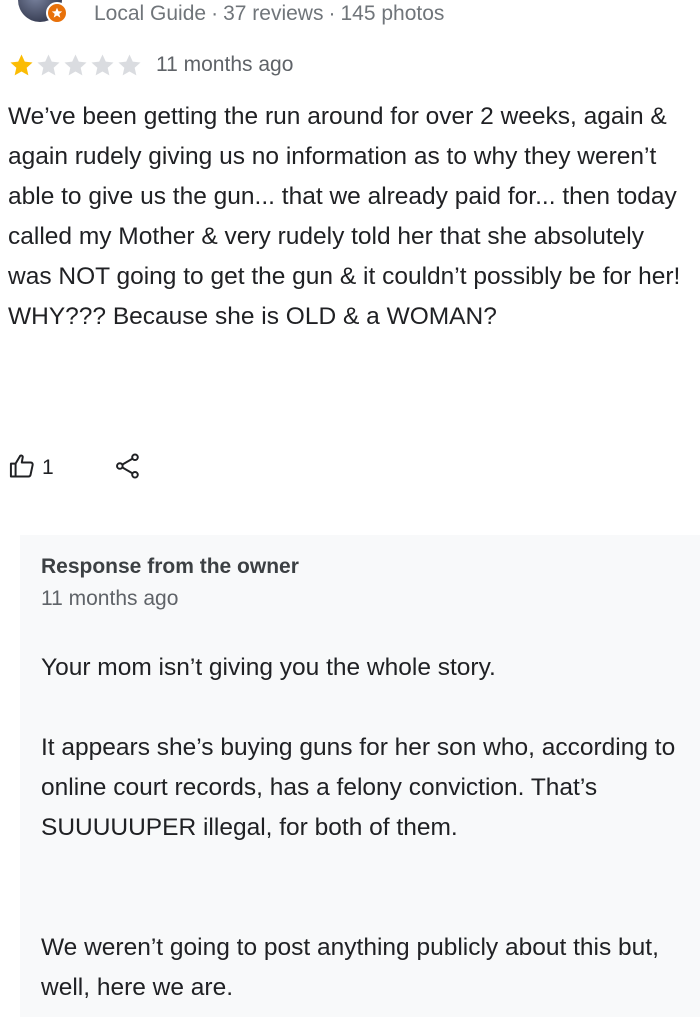 The width and height of the screenshot is (700, 1017). I want to click on review-actions: 1, so click(75, 468).